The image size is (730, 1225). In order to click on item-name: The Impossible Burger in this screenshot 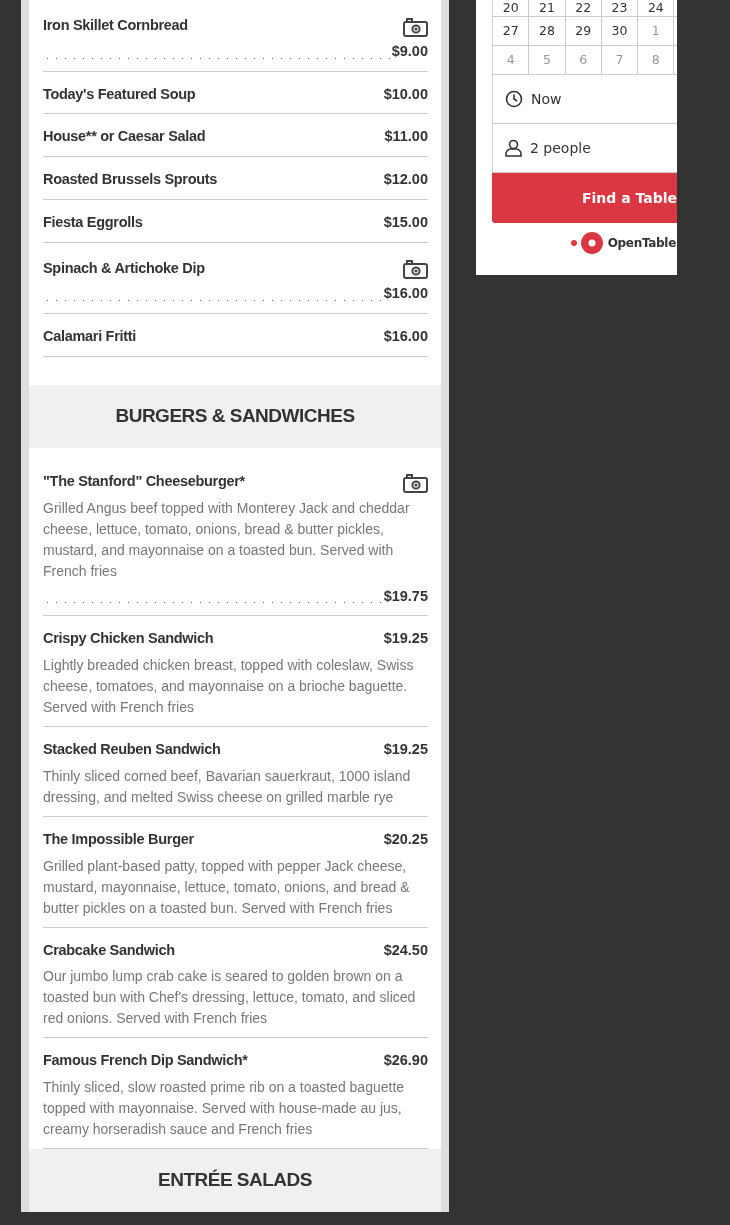, I will do `click(118, 839)`.